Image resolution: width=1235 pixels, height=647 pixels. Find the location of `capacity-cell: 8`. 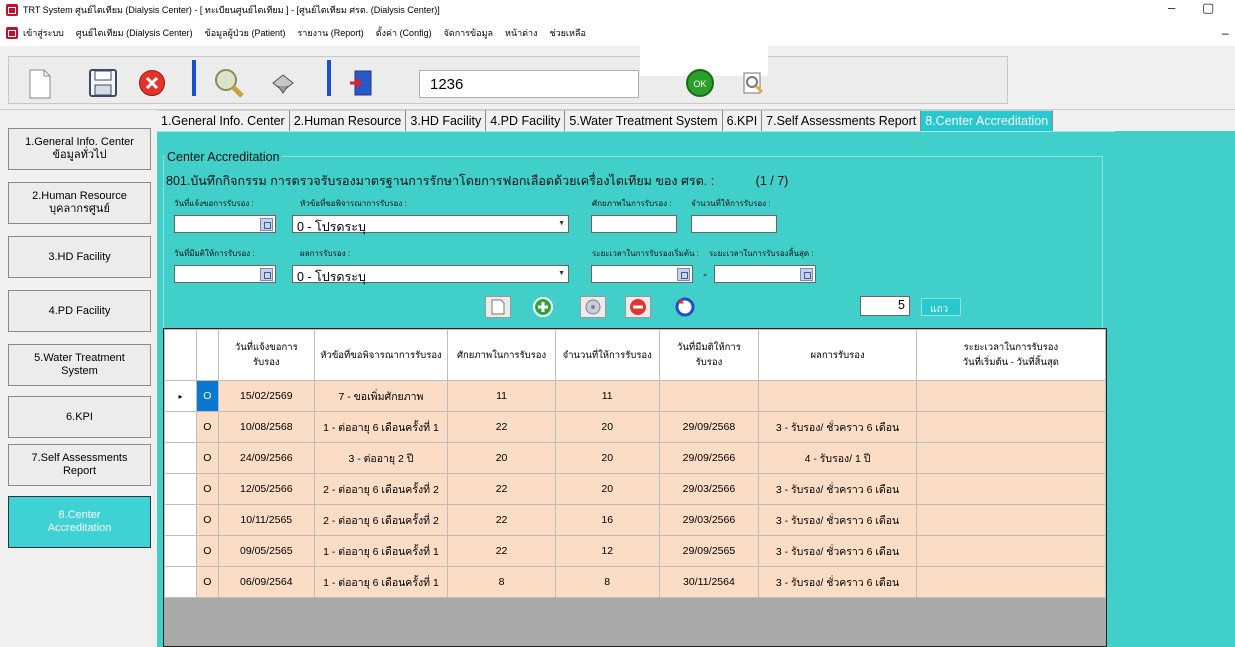

capacity-cell: 8 is located at coordinates (501, 582).